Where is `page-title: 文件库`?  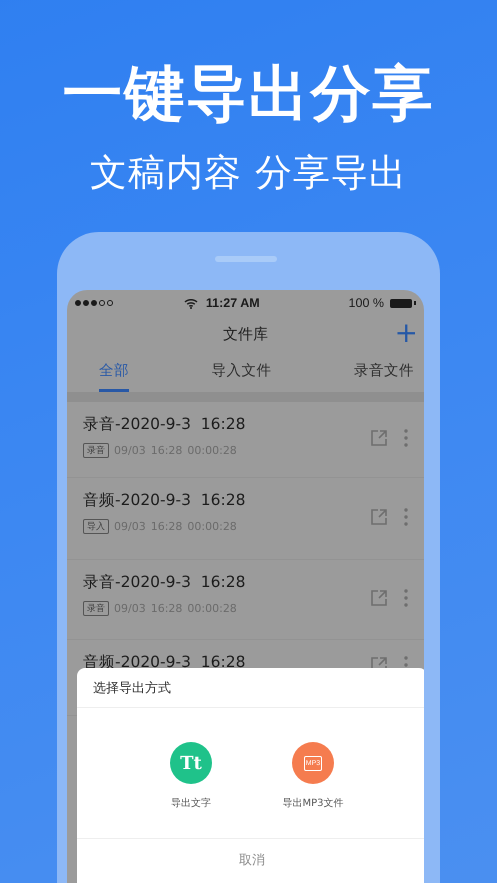 page-title: 文件库 is located at coordinates (245, 334).